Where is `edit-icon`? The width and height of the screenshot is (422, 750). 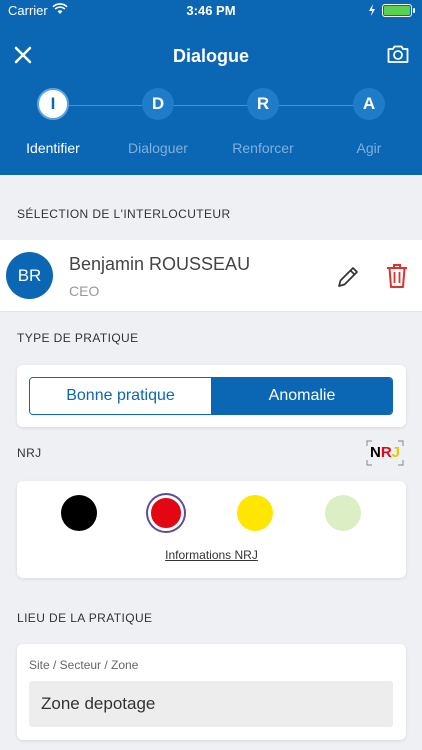
edit-icon is located at coordinates (348, 277).